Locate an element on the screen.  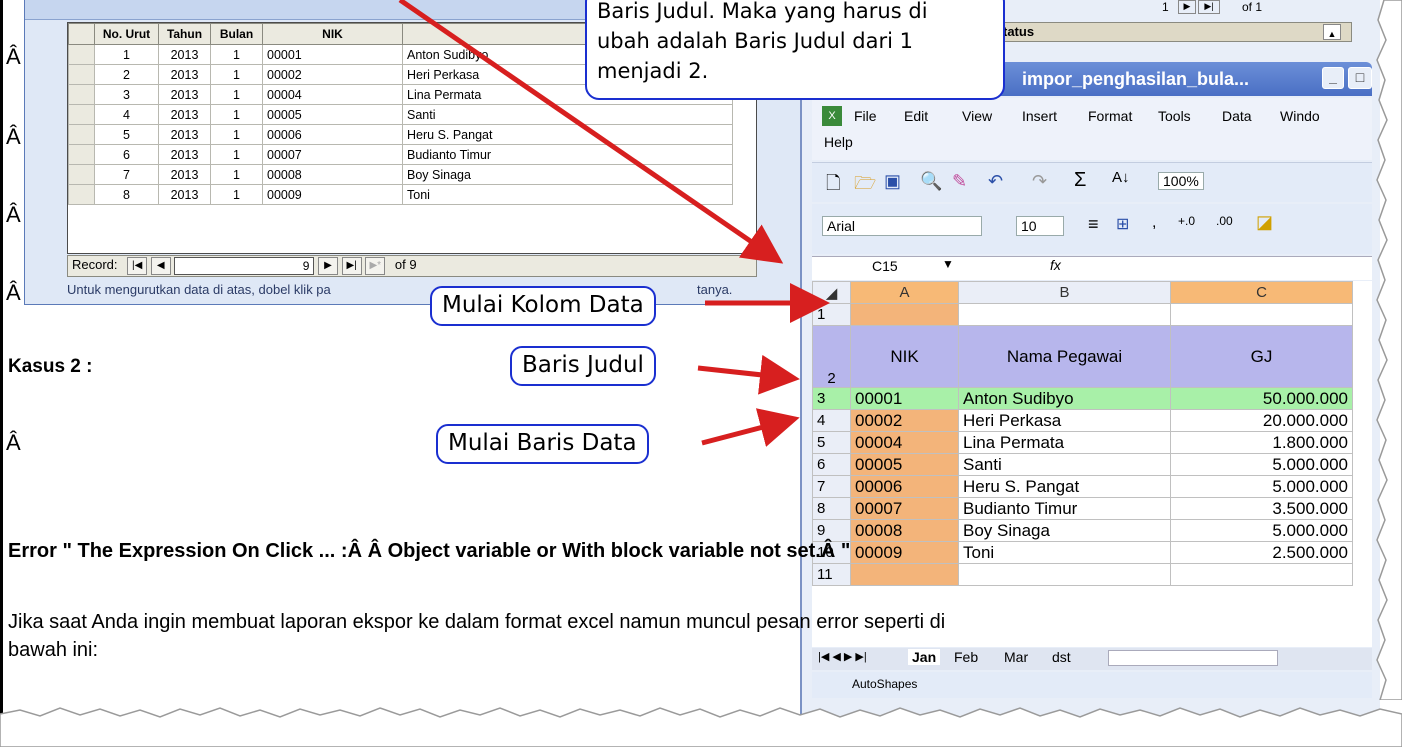
cell-a1 is located at coordinates (904, 314).